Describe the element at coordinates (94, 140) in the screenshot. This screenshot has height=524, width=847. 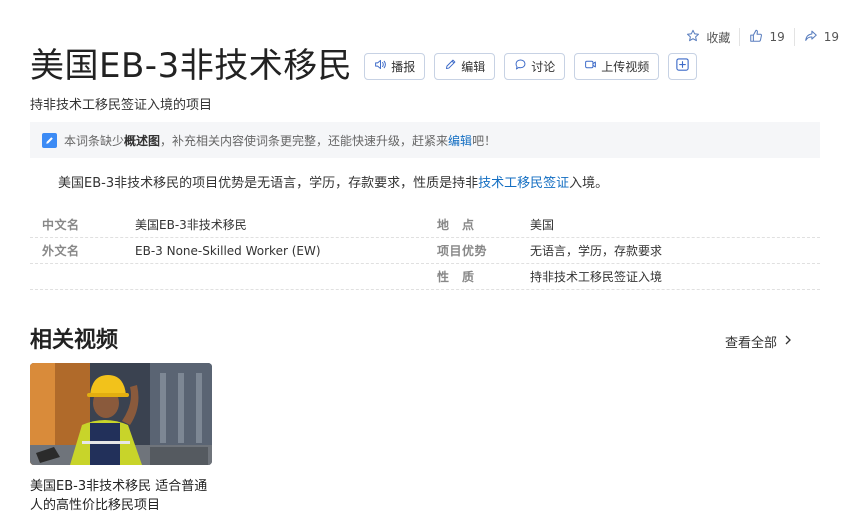
I see `notice-prefix: 本词条缺少` at that location.